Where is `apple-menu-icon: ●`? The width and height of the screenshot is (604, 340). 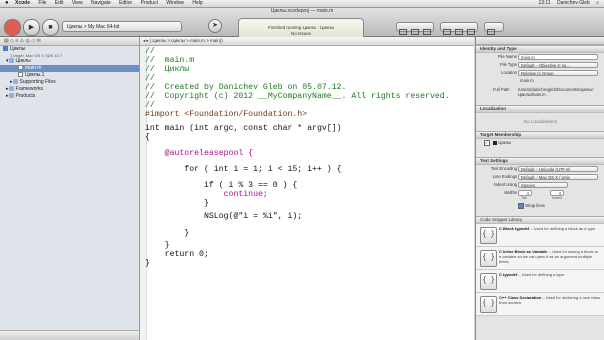 apple-menu-icon: ● is located at coordinates (7, 3).